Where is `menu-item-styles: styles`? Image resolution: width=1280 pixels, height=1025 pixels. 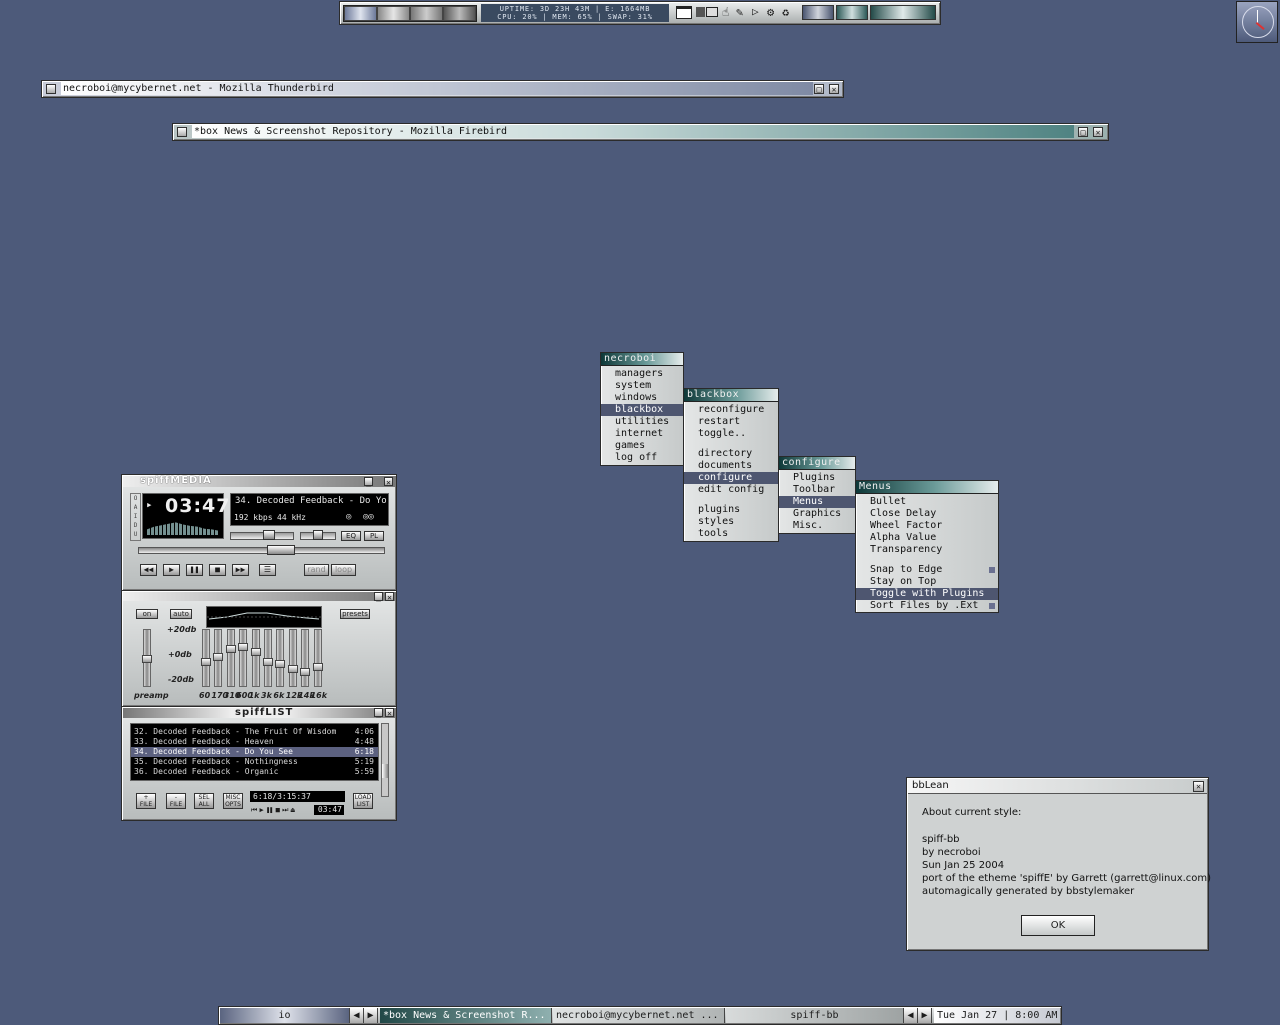 menu-item-styles: styles is located at coordinates (731, 522).